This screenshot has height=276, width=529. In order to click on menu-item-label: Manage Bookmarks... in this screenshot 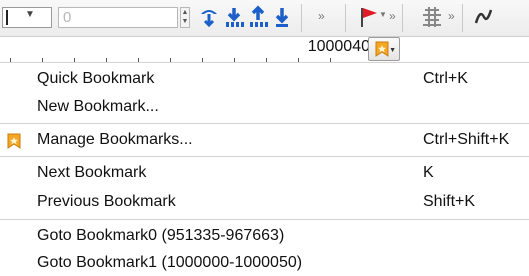, I will do `click(115, 139)`.